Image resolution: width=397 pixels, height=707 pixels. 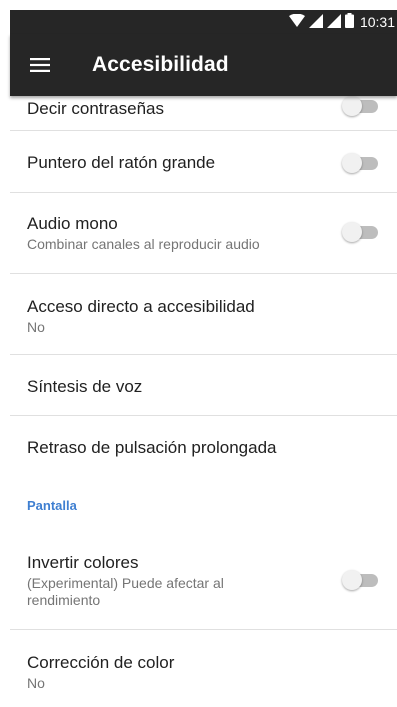 I want to click on app-bar: Accesibilidad, so click(x=203, y=65).